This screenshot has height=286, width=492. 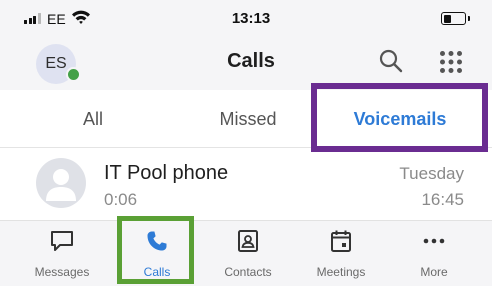 What do you see at coordinates (62, 241) in the screenshot?
I see `message-icon` at bounding box center [62, 241].